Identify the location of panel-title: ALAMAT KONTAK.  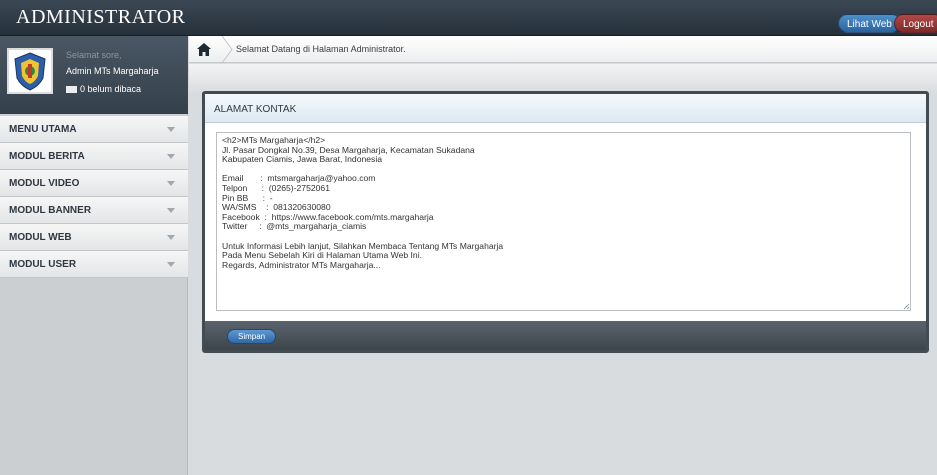
(255, 109).